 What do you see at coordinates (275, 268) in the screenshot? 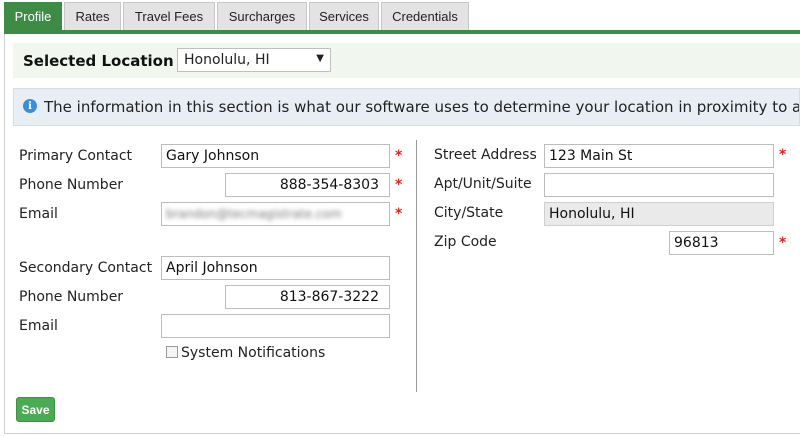
I see `secondary-contact-input: April Johnson` at bounding box center [275, 268].